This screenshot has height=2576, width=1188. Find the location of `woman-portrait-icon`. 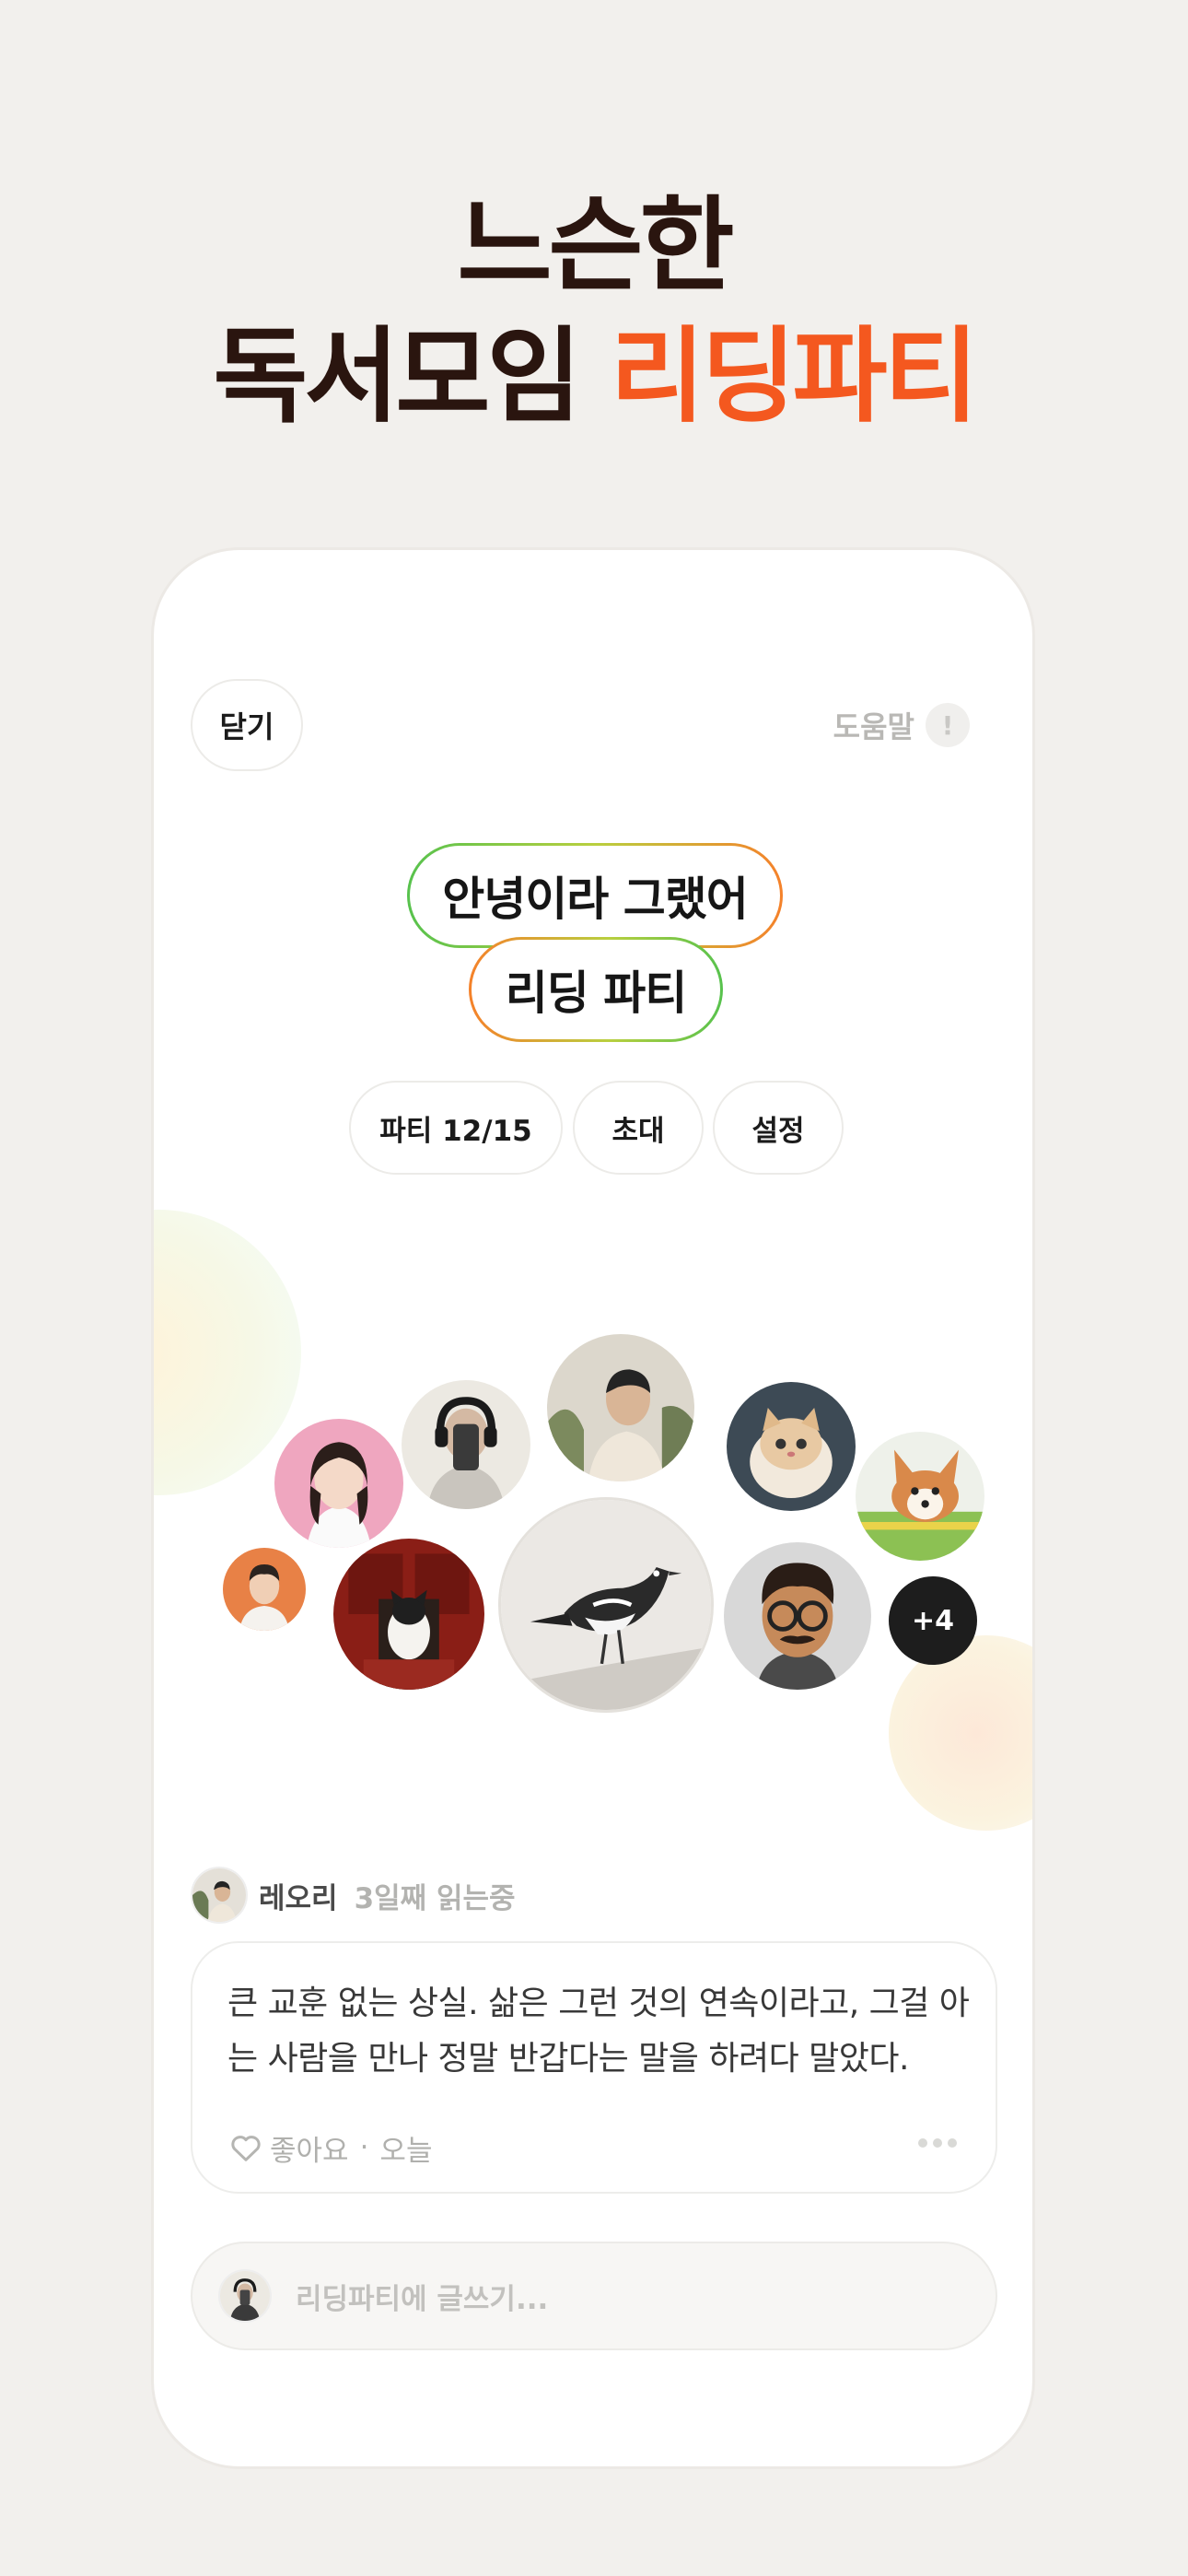

woman-portrait-icon is located at coordinates (338, 1483).